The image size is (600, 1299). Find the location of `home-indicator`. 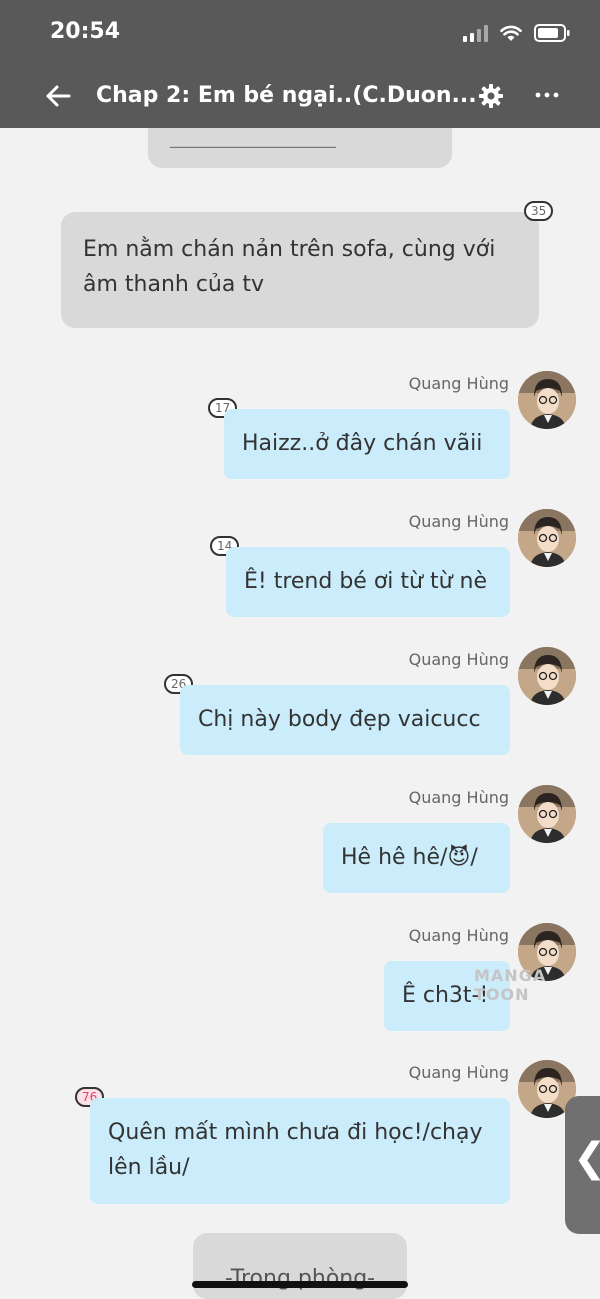

home-indicator is located at coordinates (300, 1284).